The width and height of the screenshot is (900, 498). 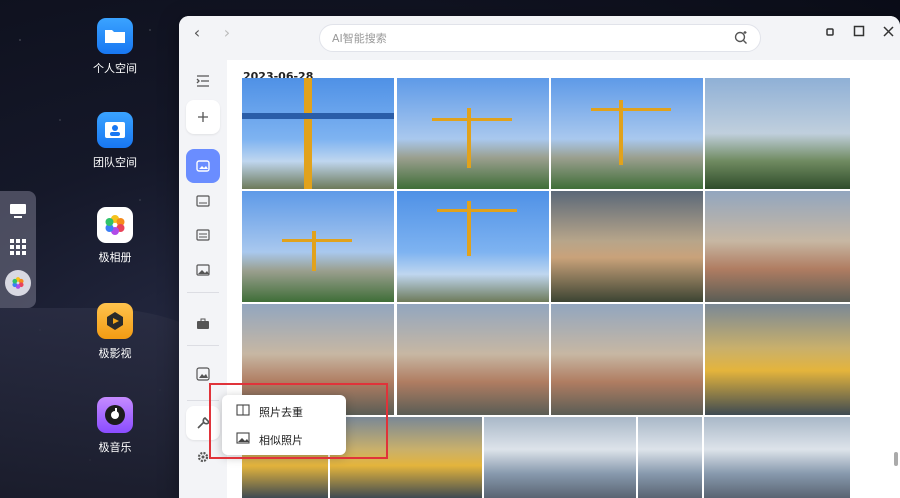 I want to click on menu-item-similar-photos: 相似照片, so click(x=284, y=439).